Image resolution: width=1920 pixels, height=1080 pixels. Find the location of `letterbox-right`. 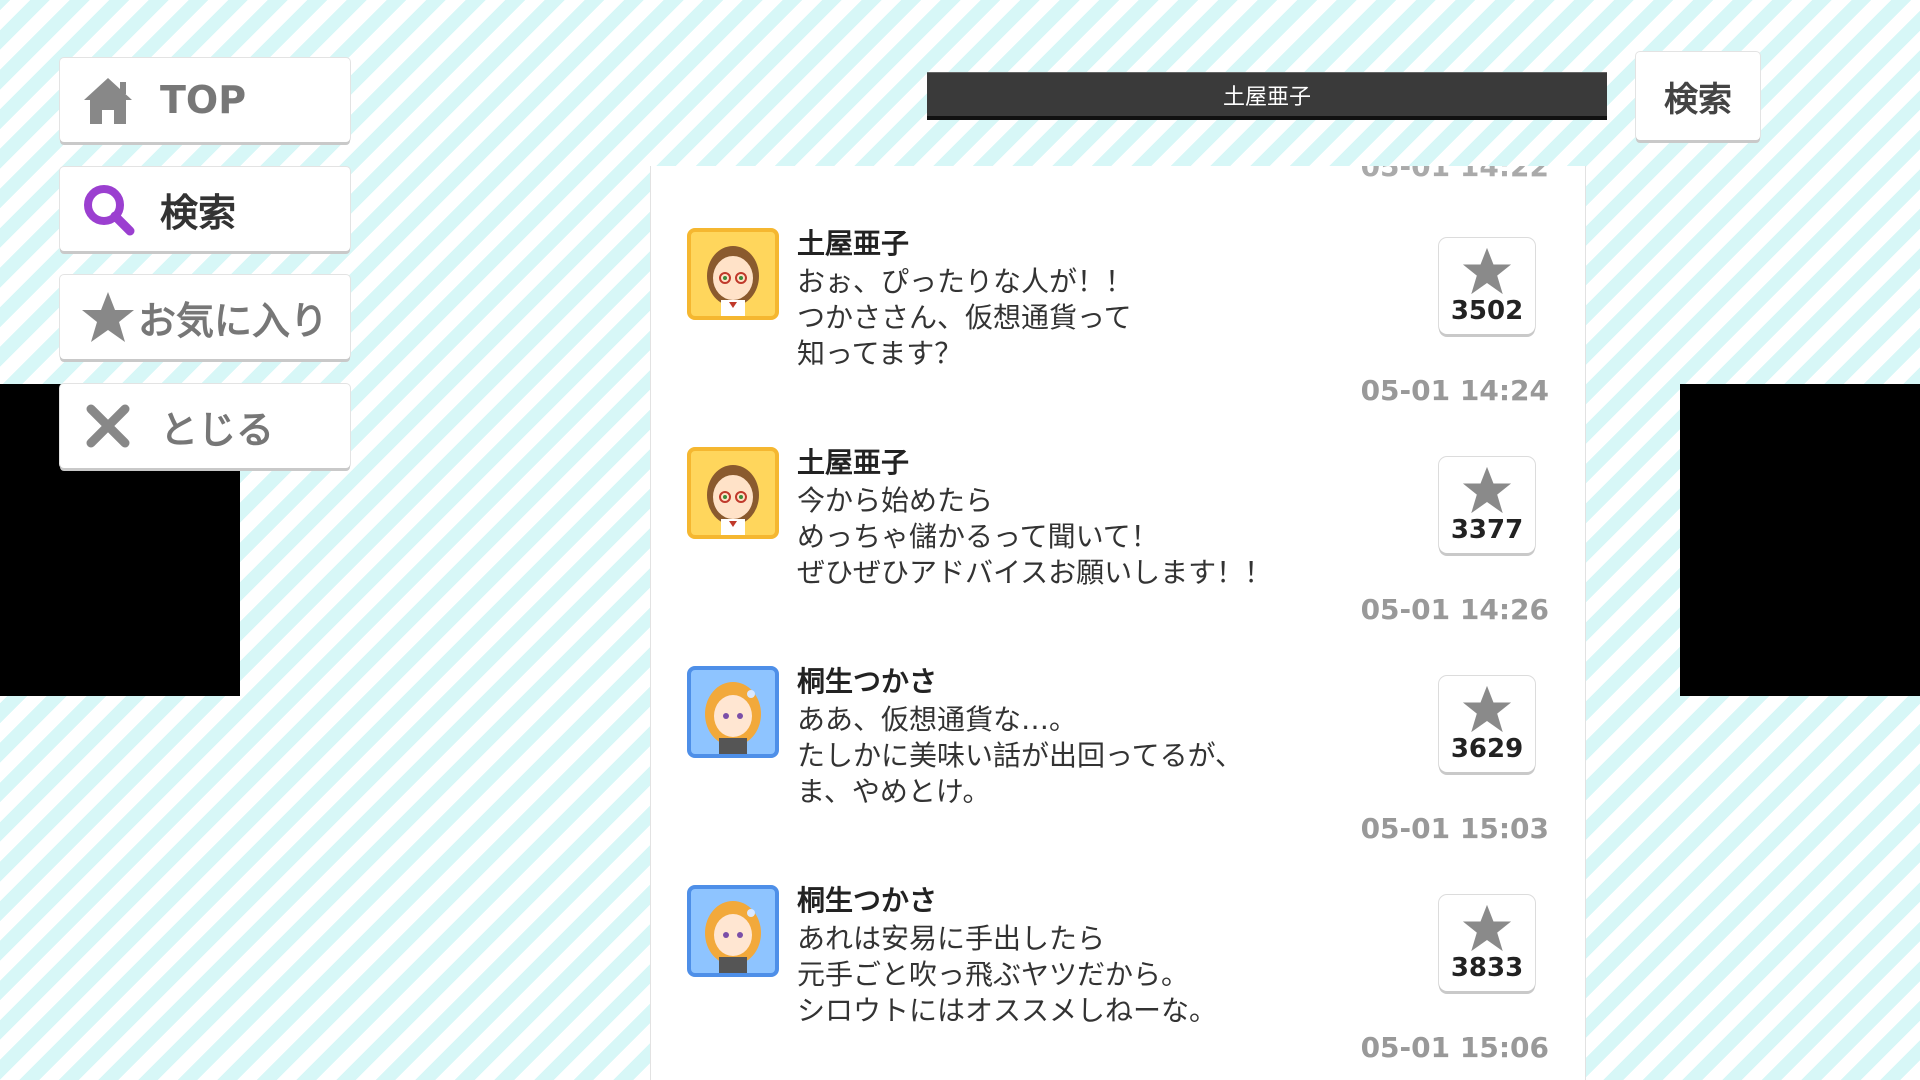

letterbox-right is located at coordinates (1800, 540).